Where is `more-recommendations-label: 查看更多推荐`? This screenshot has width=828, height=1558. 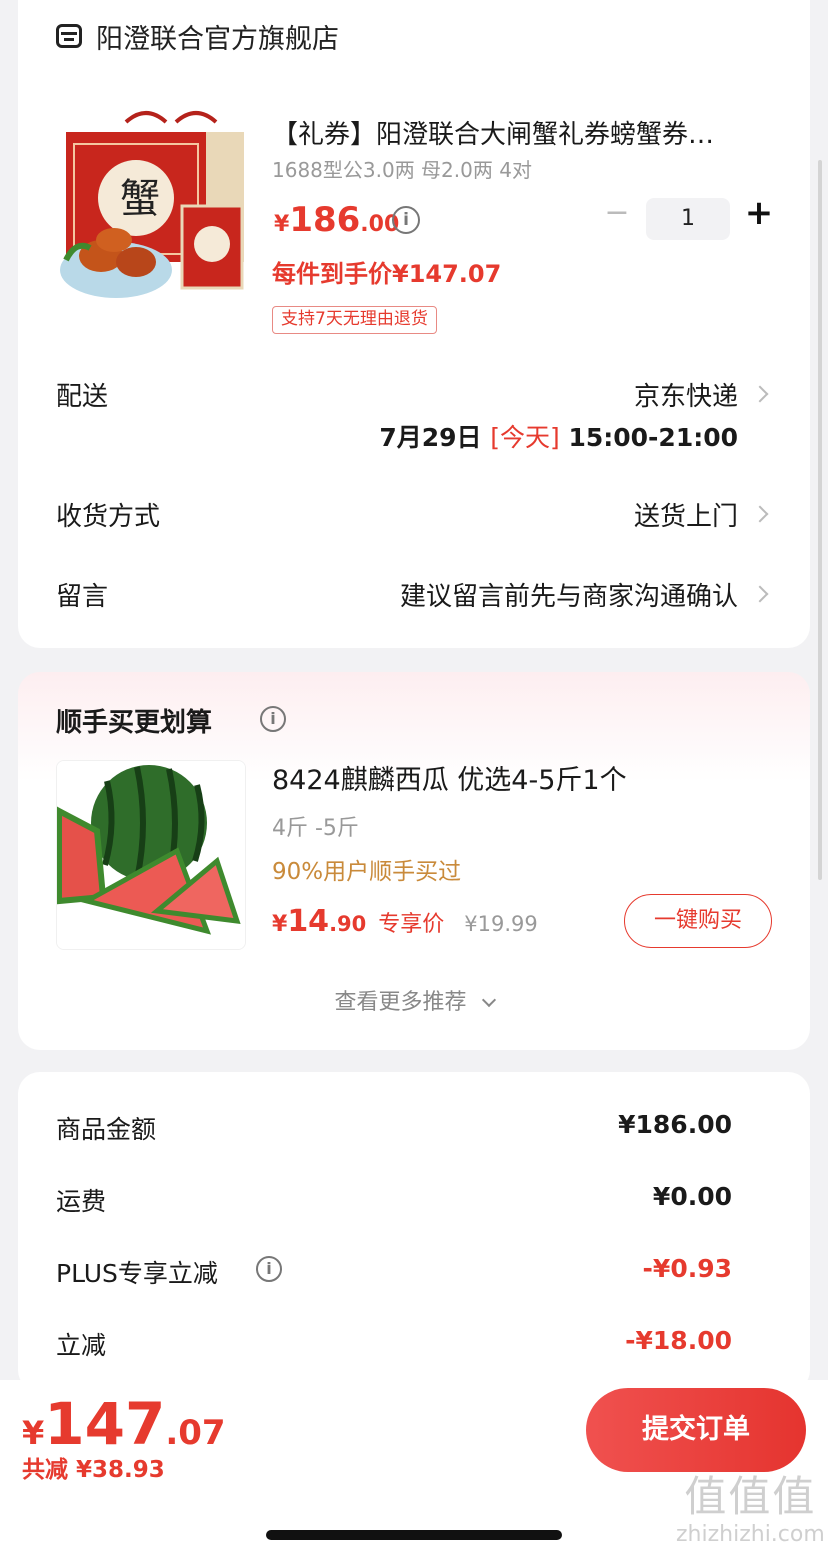 more-recommendations-label: 查看更多推荐 is located at coordinates (400, 1002).